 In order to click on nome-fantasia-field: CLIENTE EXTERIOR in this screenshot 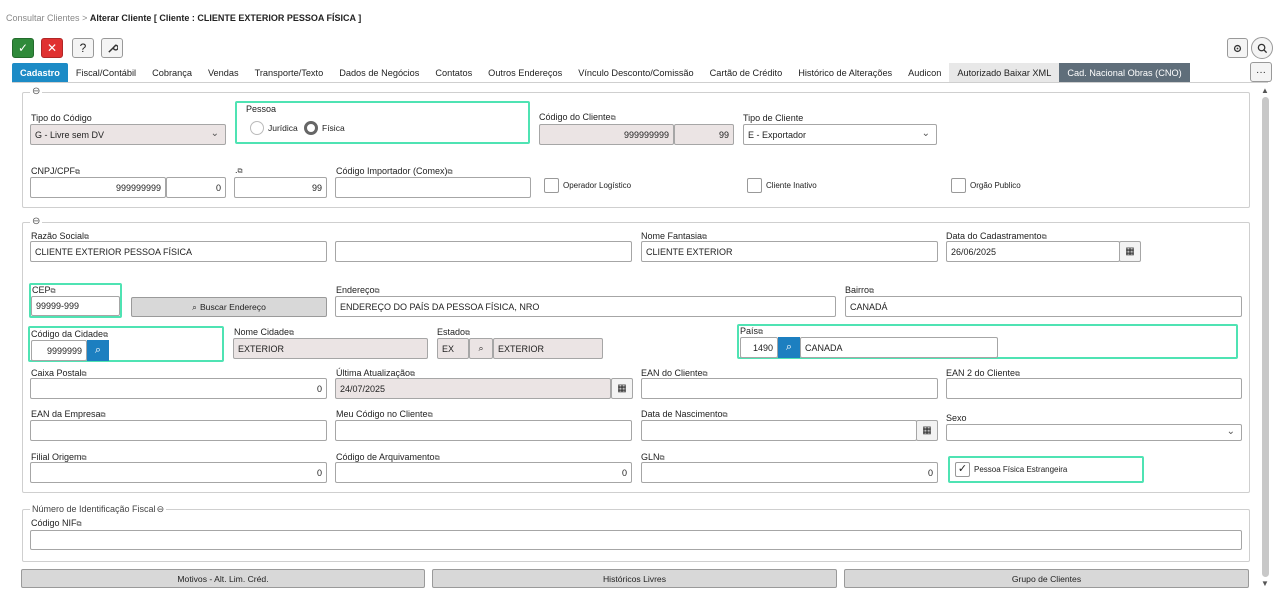, I will do `click(789, 251)`.